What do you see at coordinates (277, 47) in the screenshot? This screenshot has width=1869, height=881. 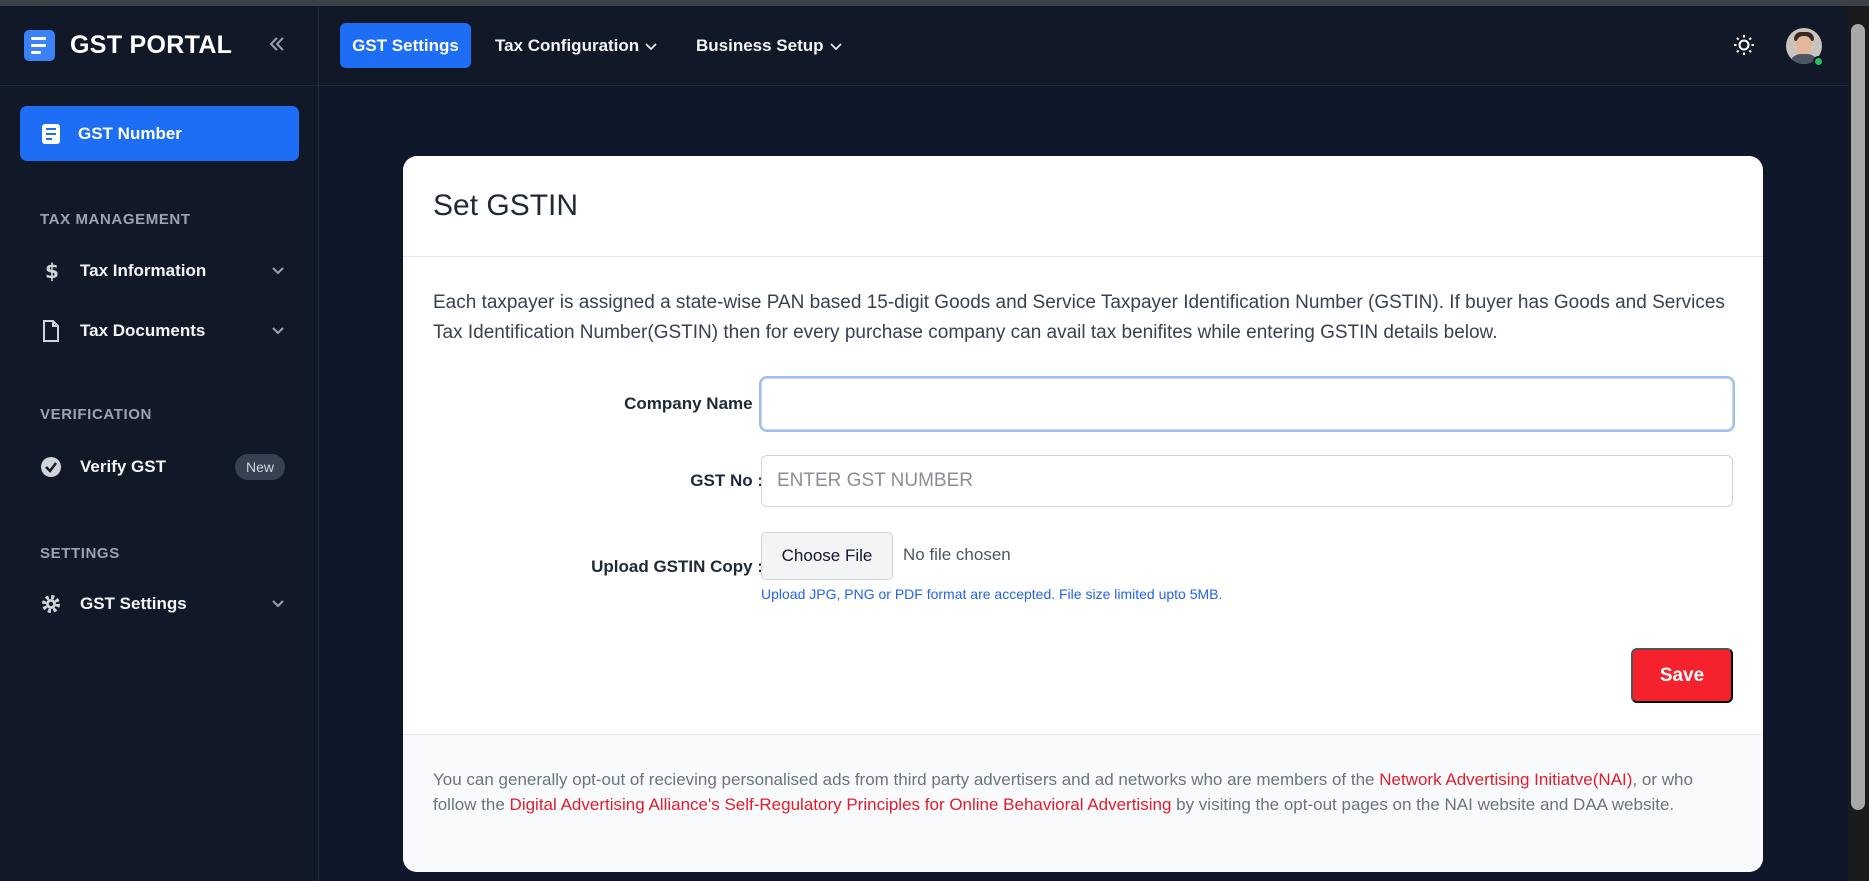 I see `collapse-sidebar-icon` at bounding box center [277, 47].